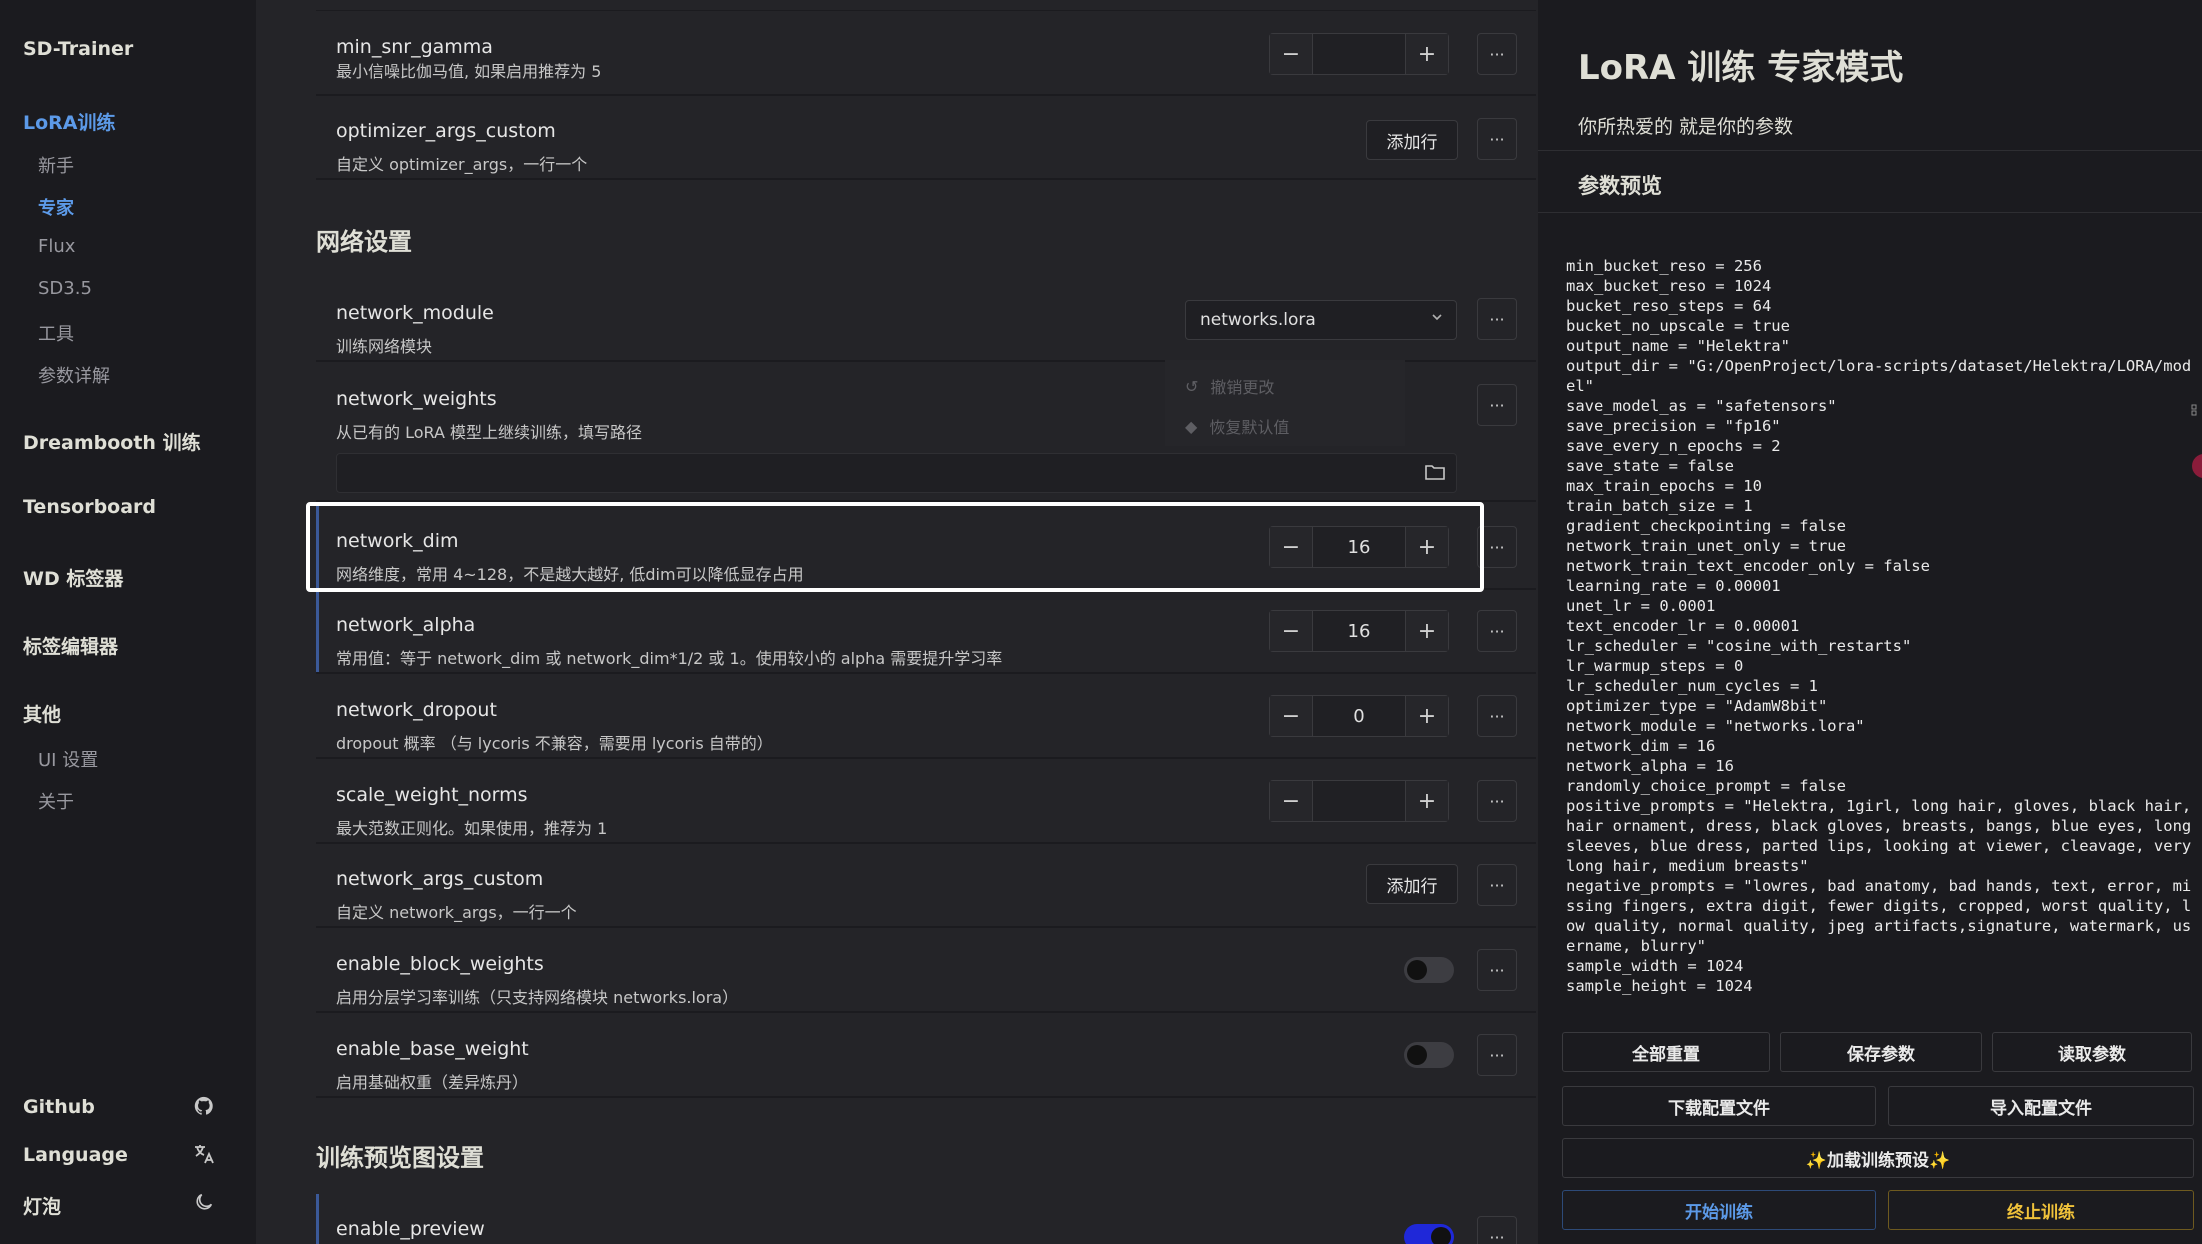 The height and width of the screenshot is (1244, 2202). What do you see at coordinates (432, 795) in the screenshot?
I see `param-name: scale_weight_norms` at bounding box center [432, 795].